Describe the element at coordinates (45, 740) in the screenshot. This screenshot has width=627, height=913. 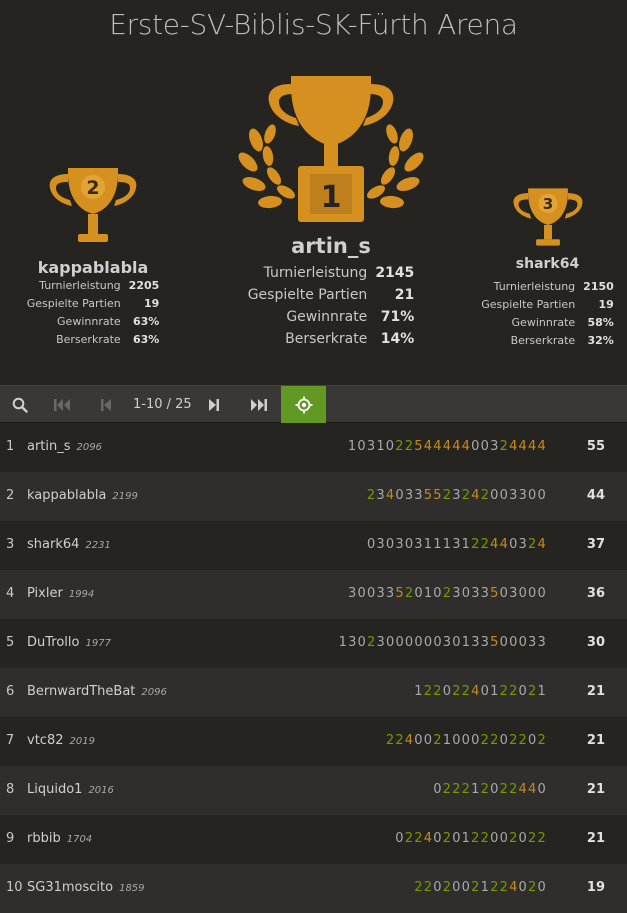
I see `player-name-text: vtc82` at that location.